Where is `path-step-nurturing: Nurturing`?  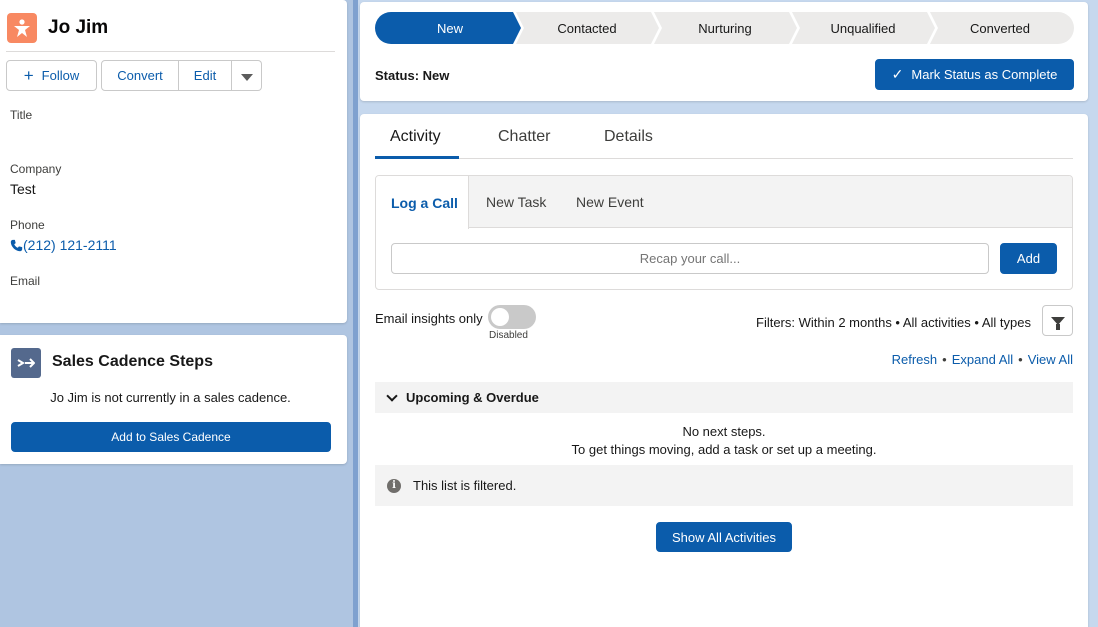 path-step-nurturing: Nurturing is located at coordinates (725, 28).